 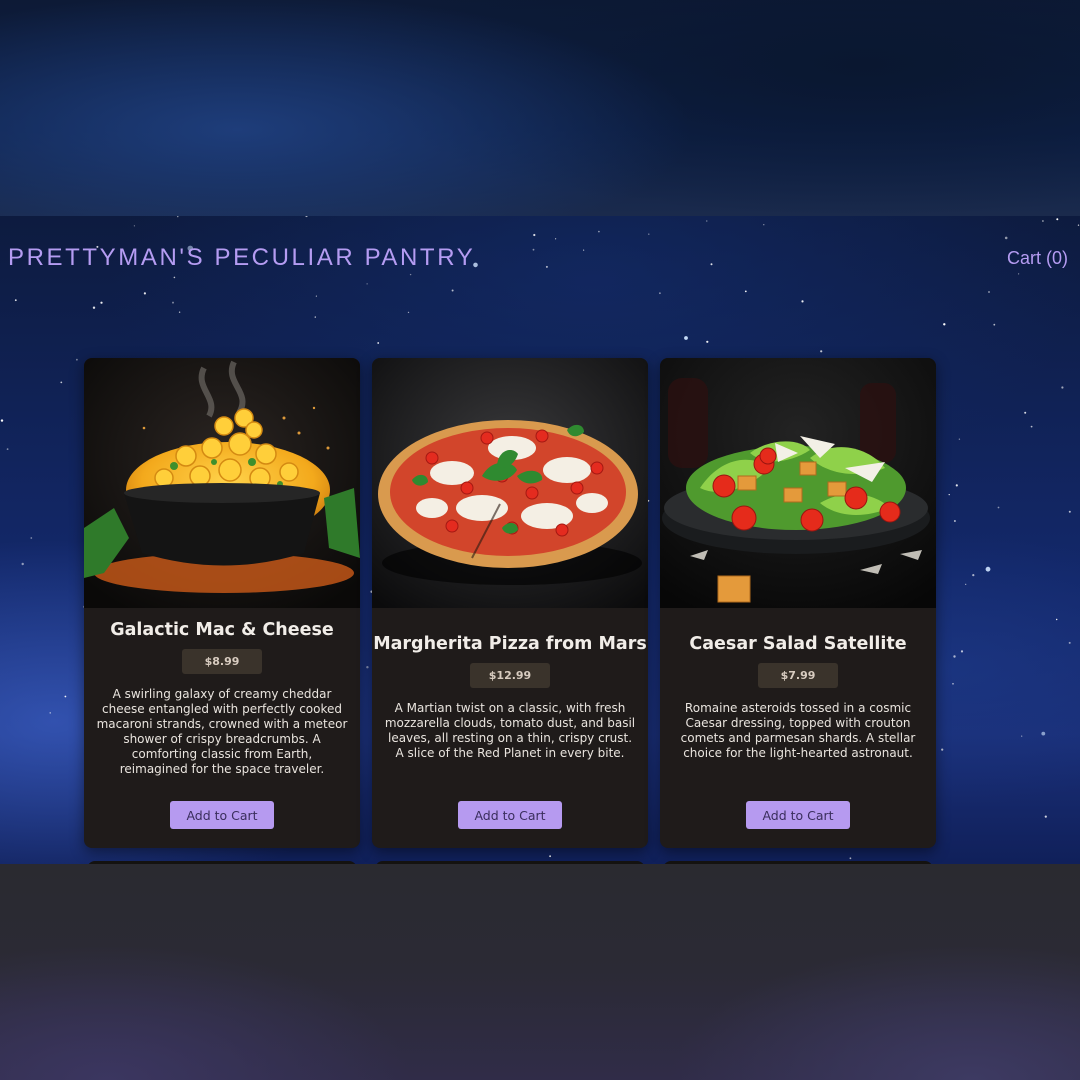 I want to click on product-name: Caesar Salad Satellite, so click(x=798, y=644).